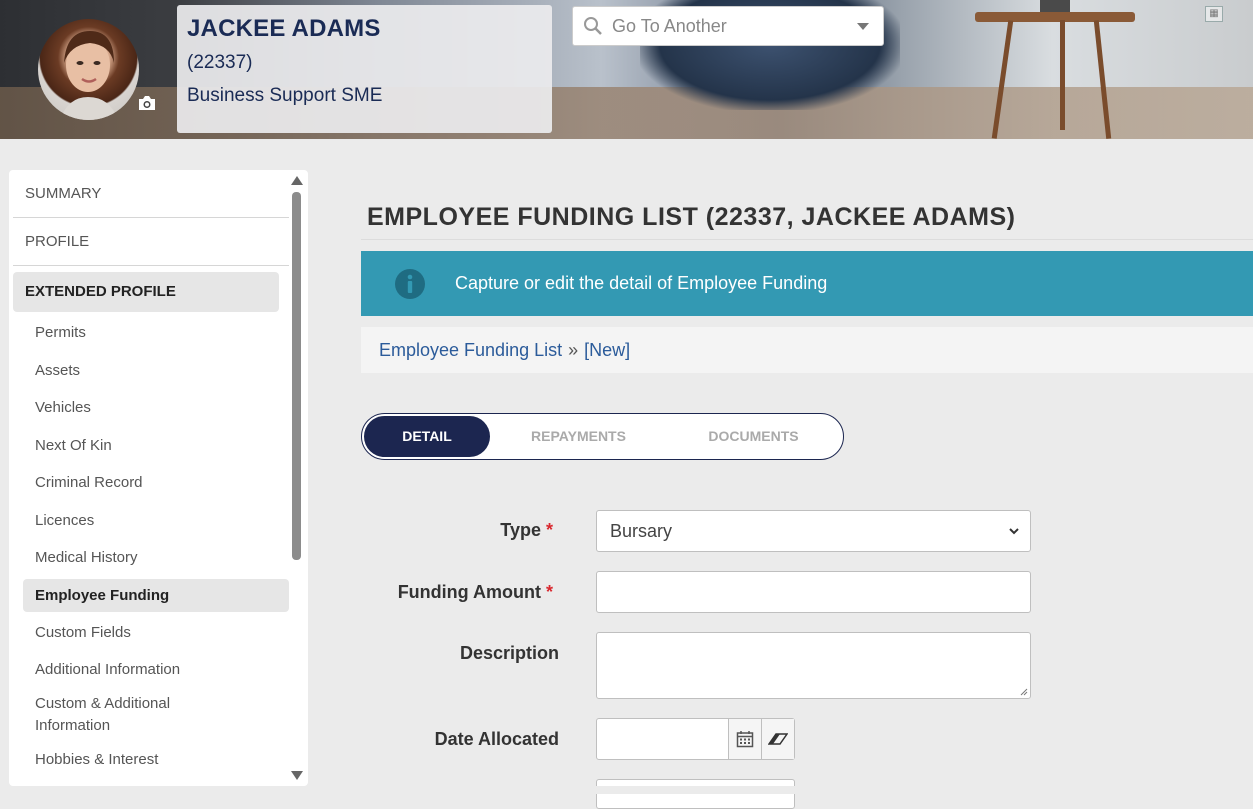  I want to click on date-allocated-field, so click(695, 739).